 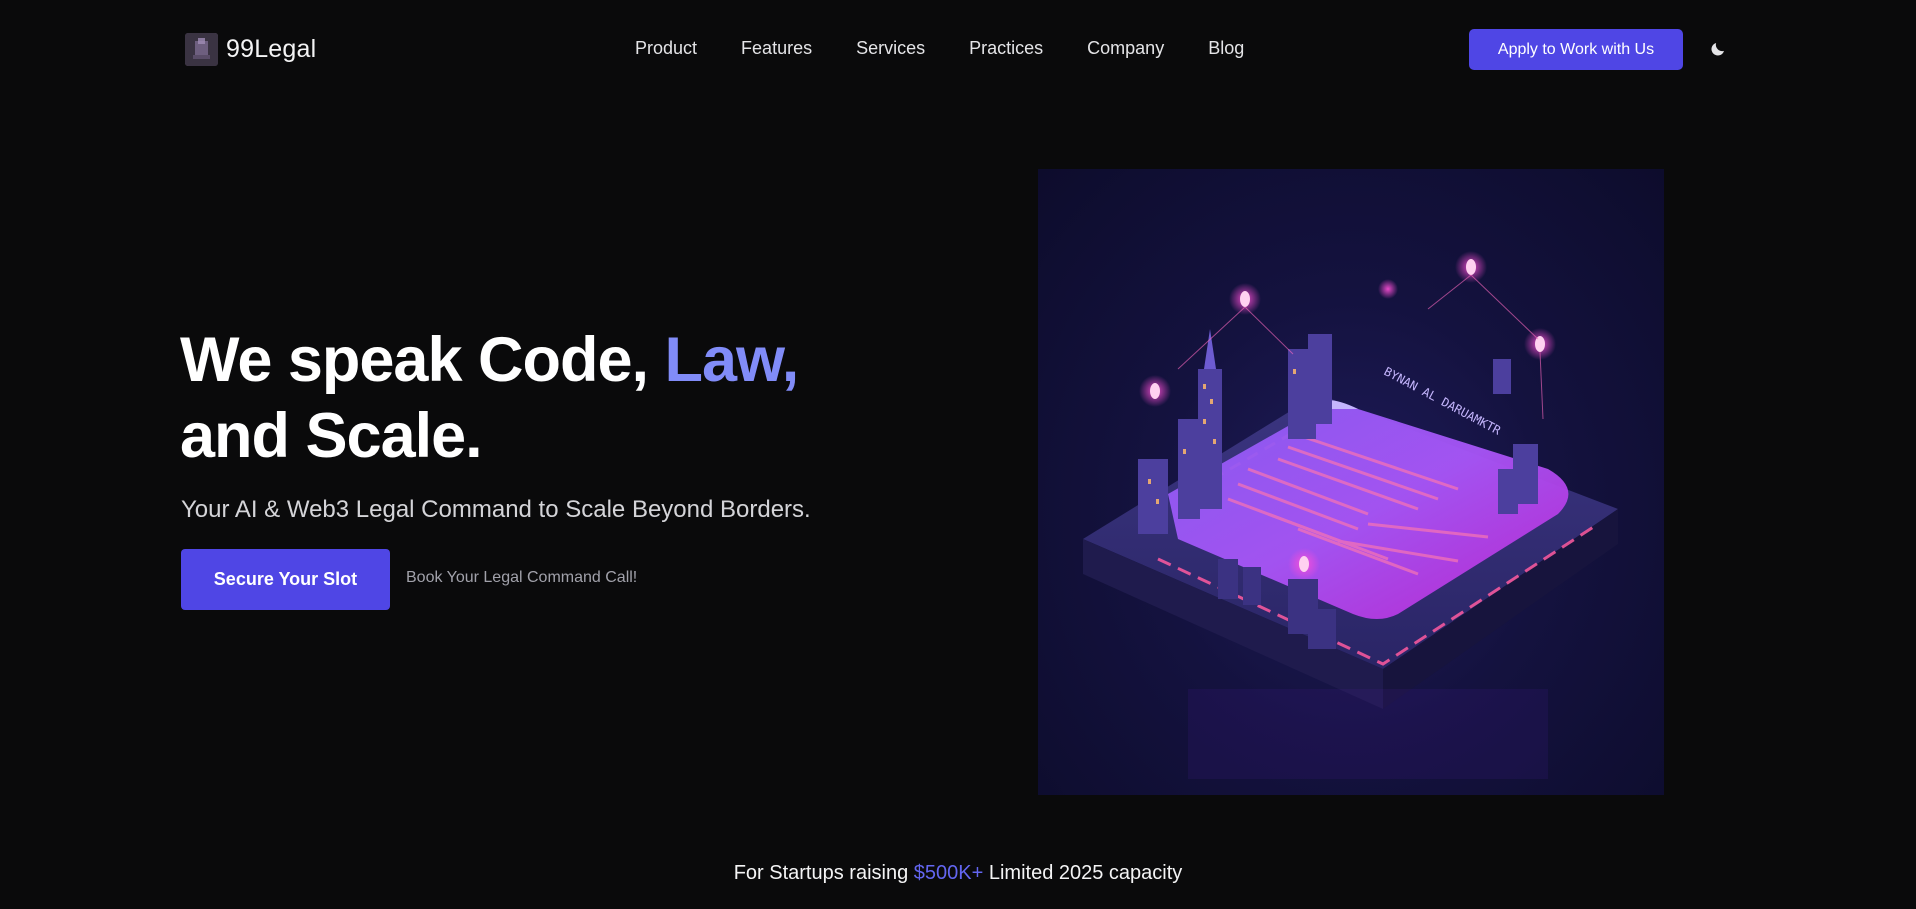 What do you see at coordinates (1226, 48) in the screenshot?
I see `nav-item-blog: Blog` at bounding box center [1226, 48].